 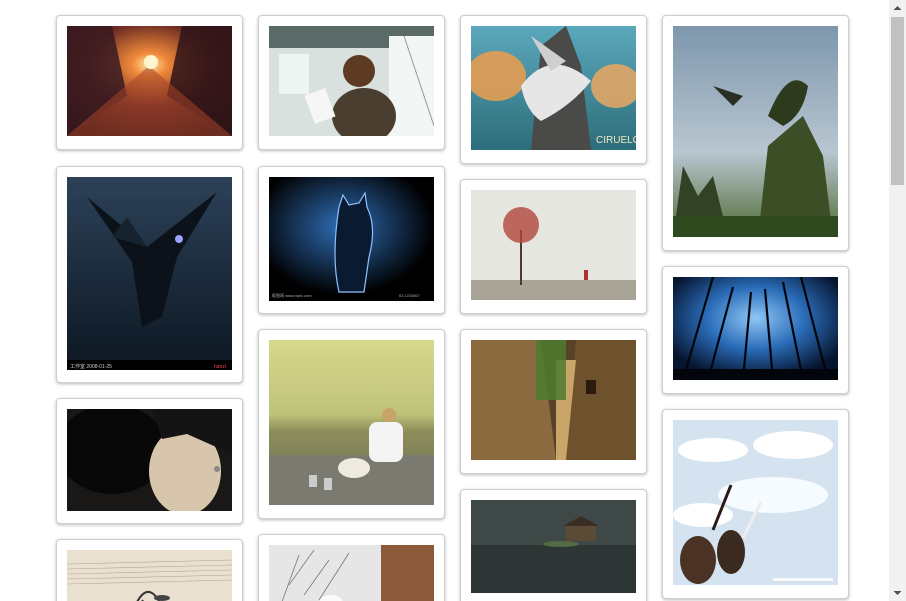 I want to click on cat-watermark-right: ID:1234567, so click(x=409, y=295).